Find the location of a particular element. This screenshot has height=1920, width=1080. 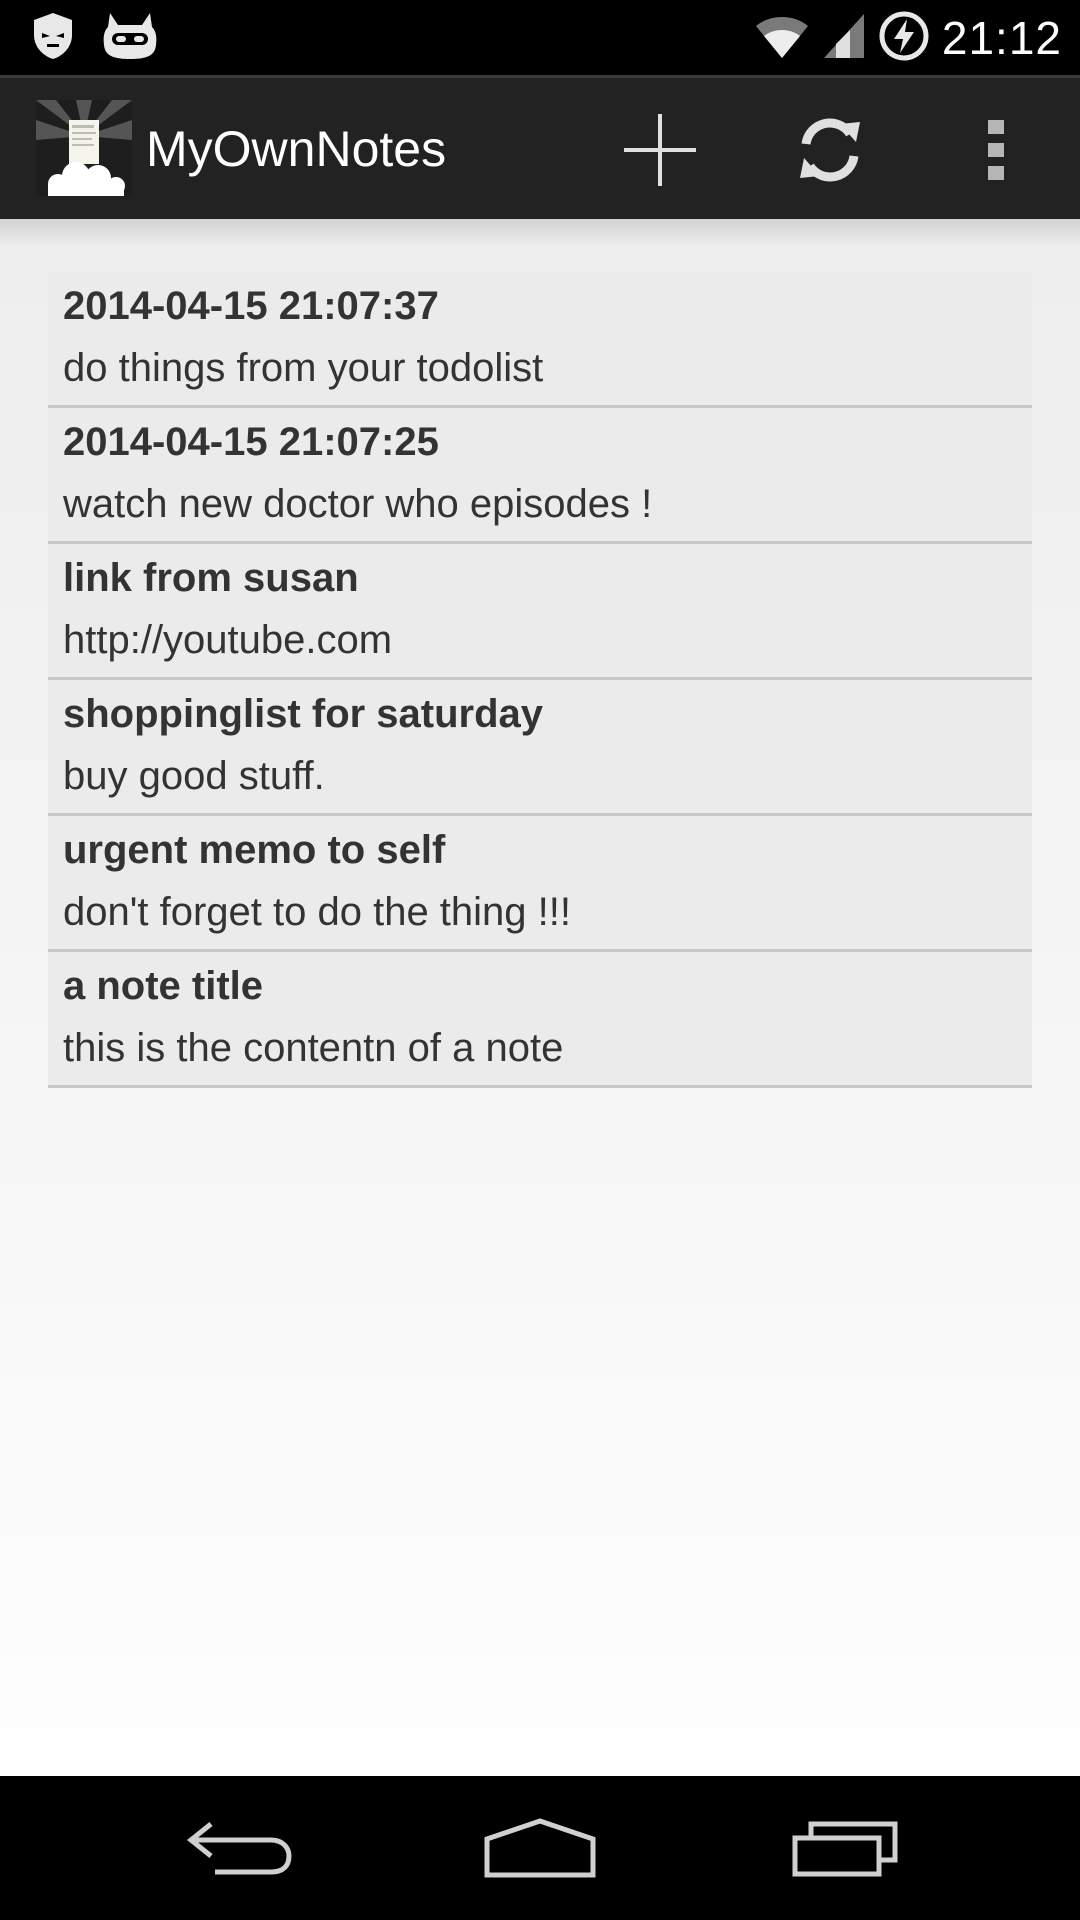

add-icon is located at coordinates (660, 150).